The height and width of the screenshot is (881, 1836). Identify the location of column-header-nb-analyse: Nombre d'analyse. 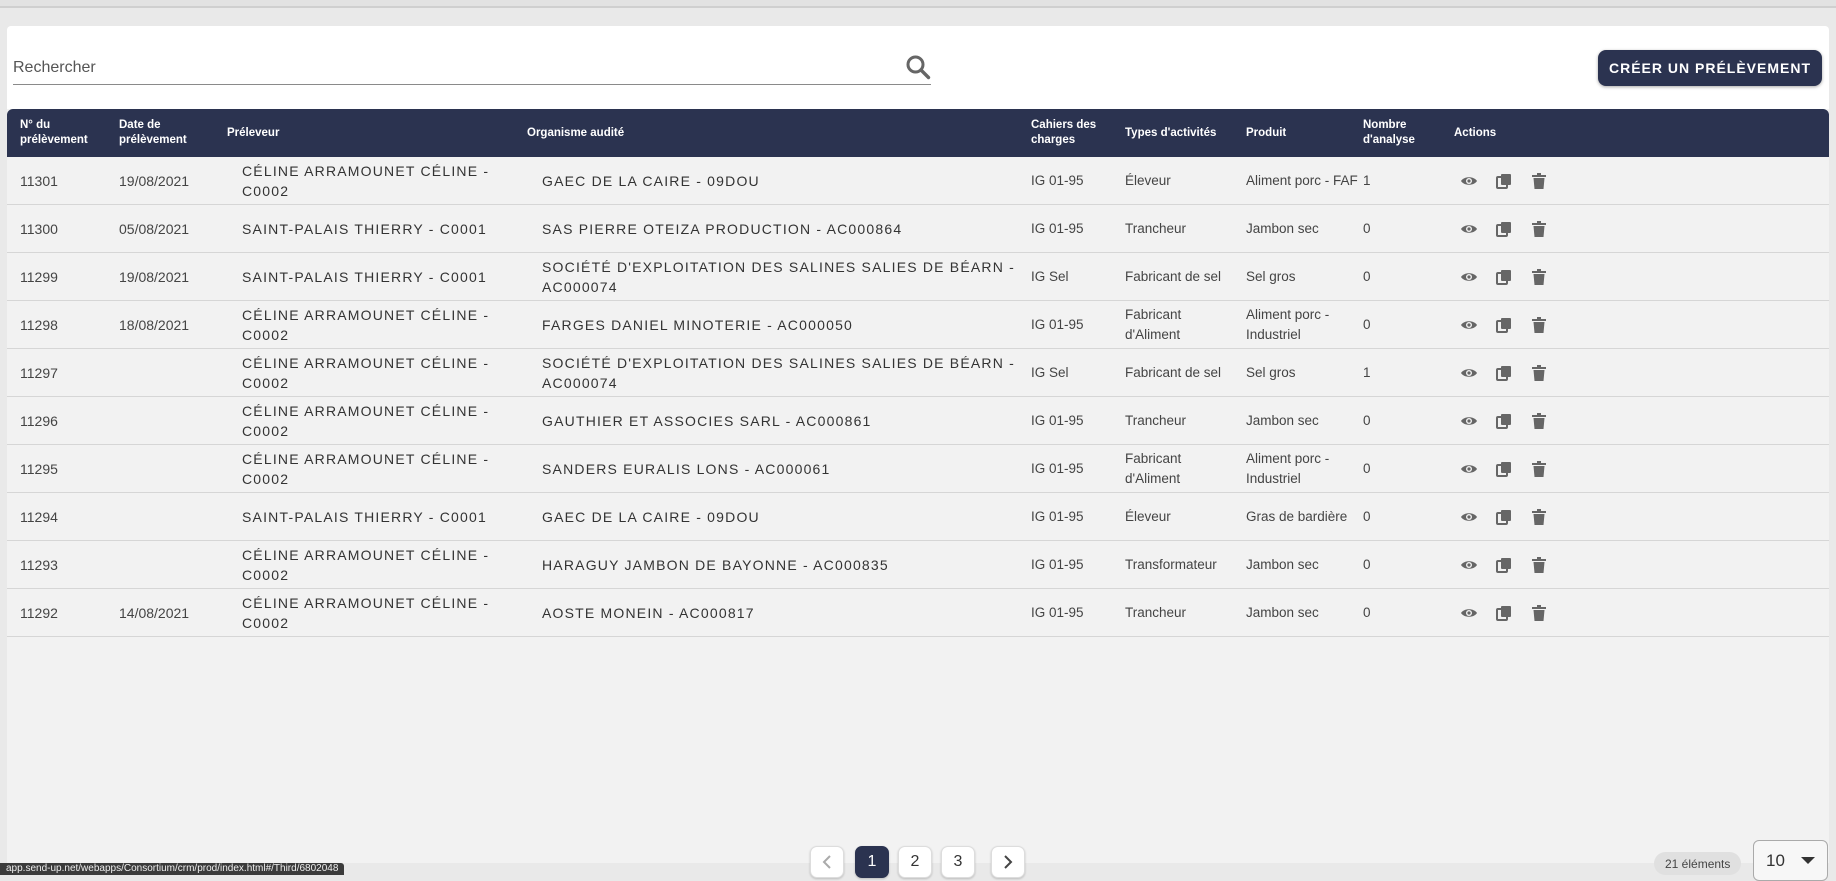
(1398, 133).